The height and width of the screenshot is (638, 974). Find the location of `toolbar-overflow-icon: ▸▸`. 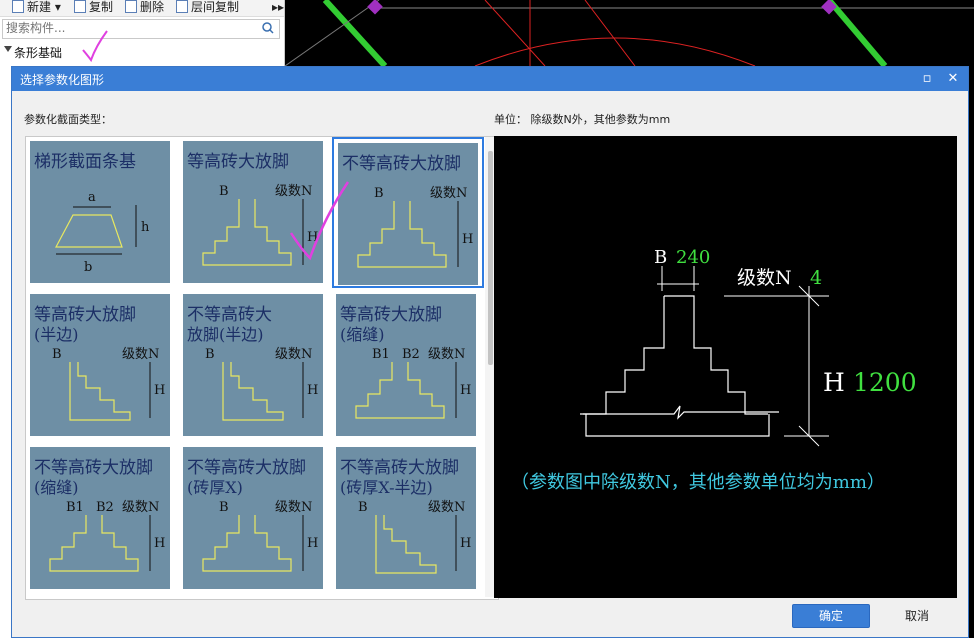

toolbar-overflow-icon: ▸▸ is located at coordinates (278, 8).